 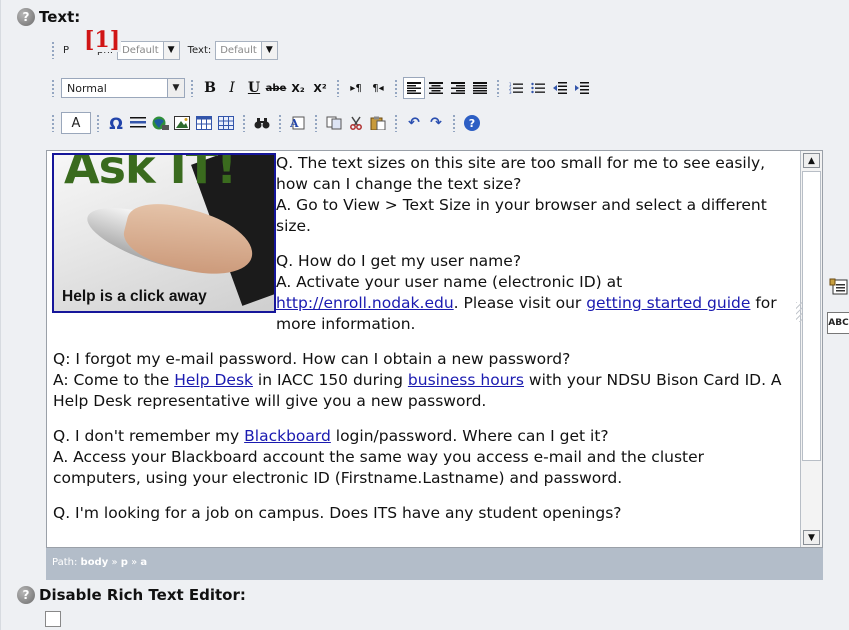 I want to click on copy-icon, so click(x=334, y=123).